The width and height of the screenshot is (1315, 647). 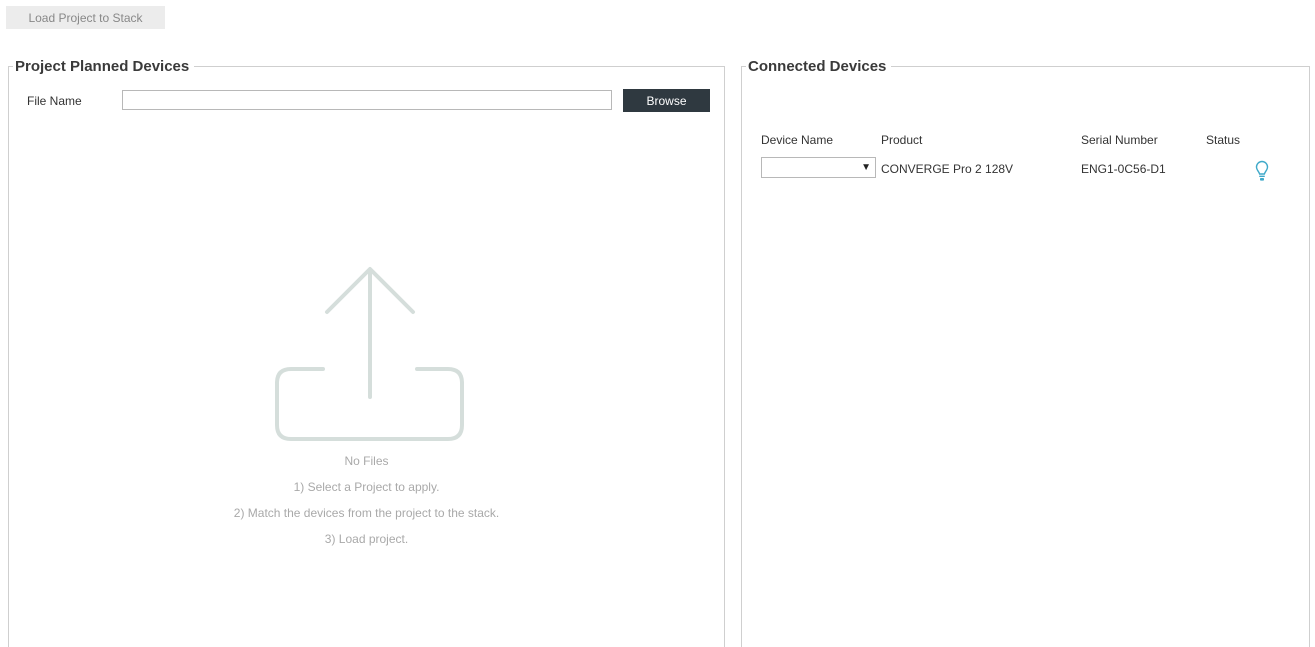 I want to click on column-header-device-name: Device Name, so click(x=797, y=140).